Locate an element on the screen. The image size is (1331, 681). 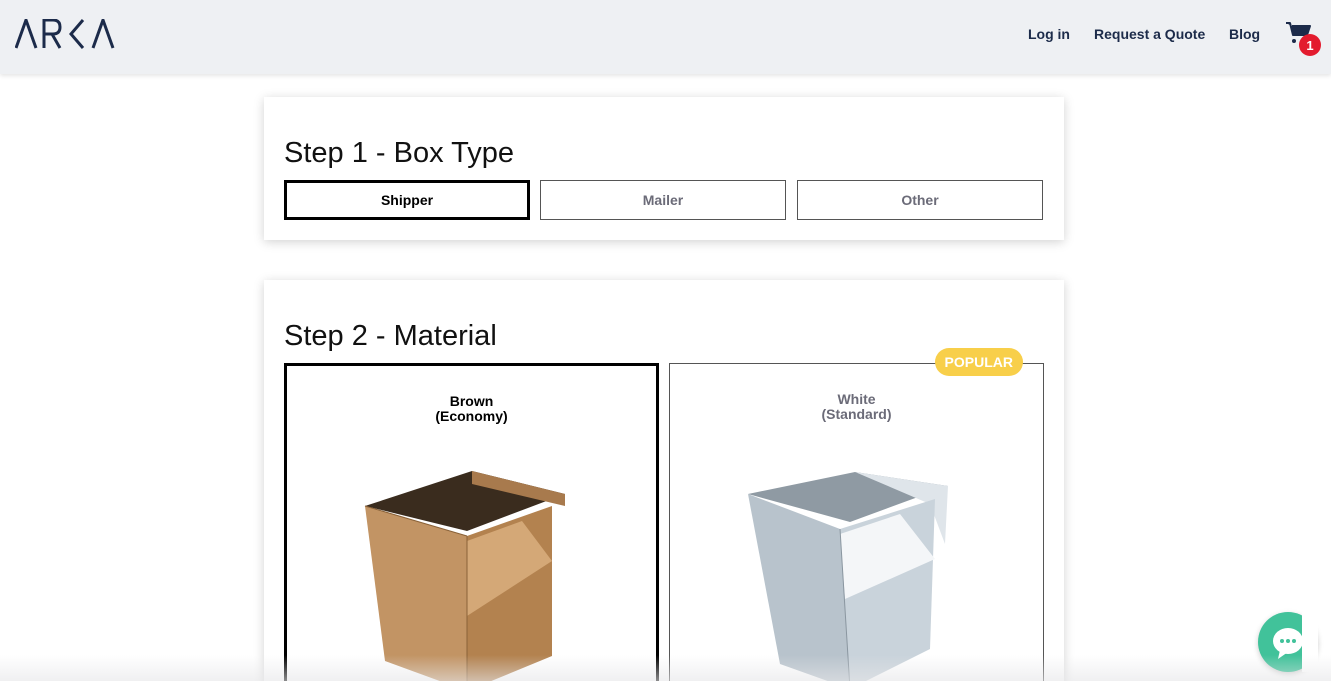
material-brown-label: Brown (Economy) is located at coordinates (471, 409).